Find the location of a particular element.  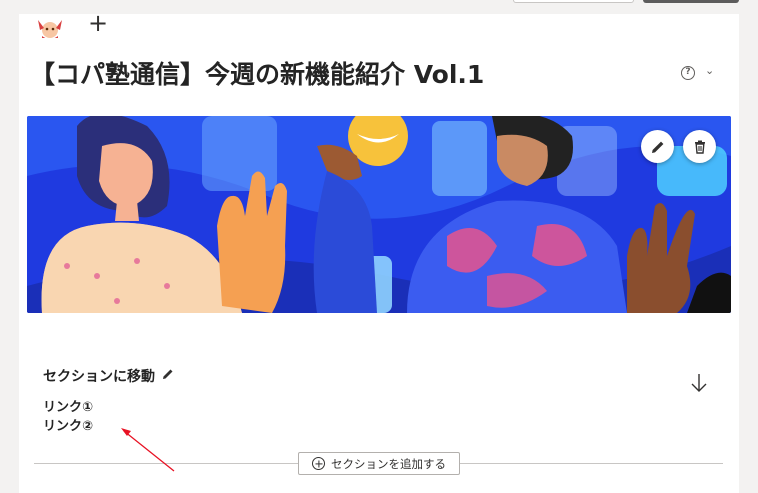

top-bar-button is located at coordinates (573, 1).